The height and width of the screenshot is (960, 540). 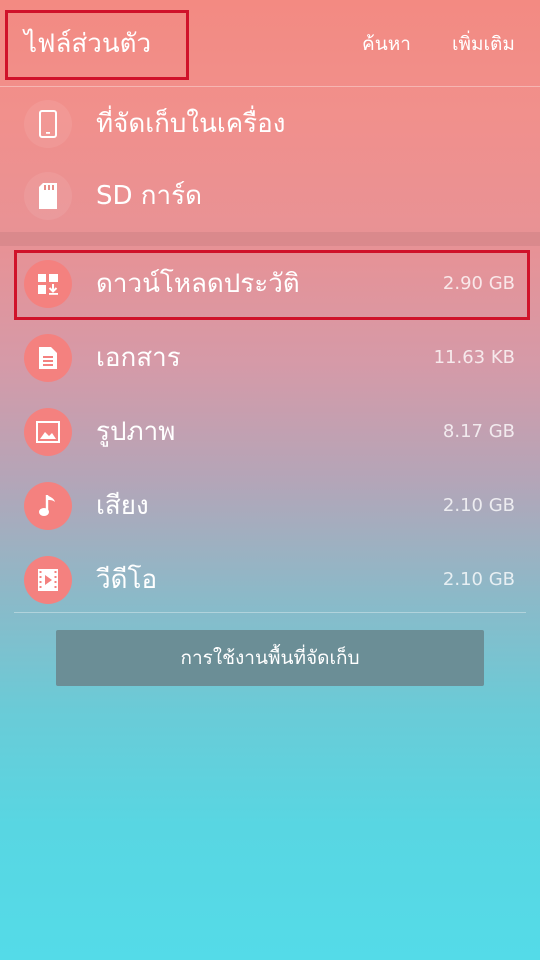 I want to click on category-label: เอกสาร, so click(x=138, y=358).